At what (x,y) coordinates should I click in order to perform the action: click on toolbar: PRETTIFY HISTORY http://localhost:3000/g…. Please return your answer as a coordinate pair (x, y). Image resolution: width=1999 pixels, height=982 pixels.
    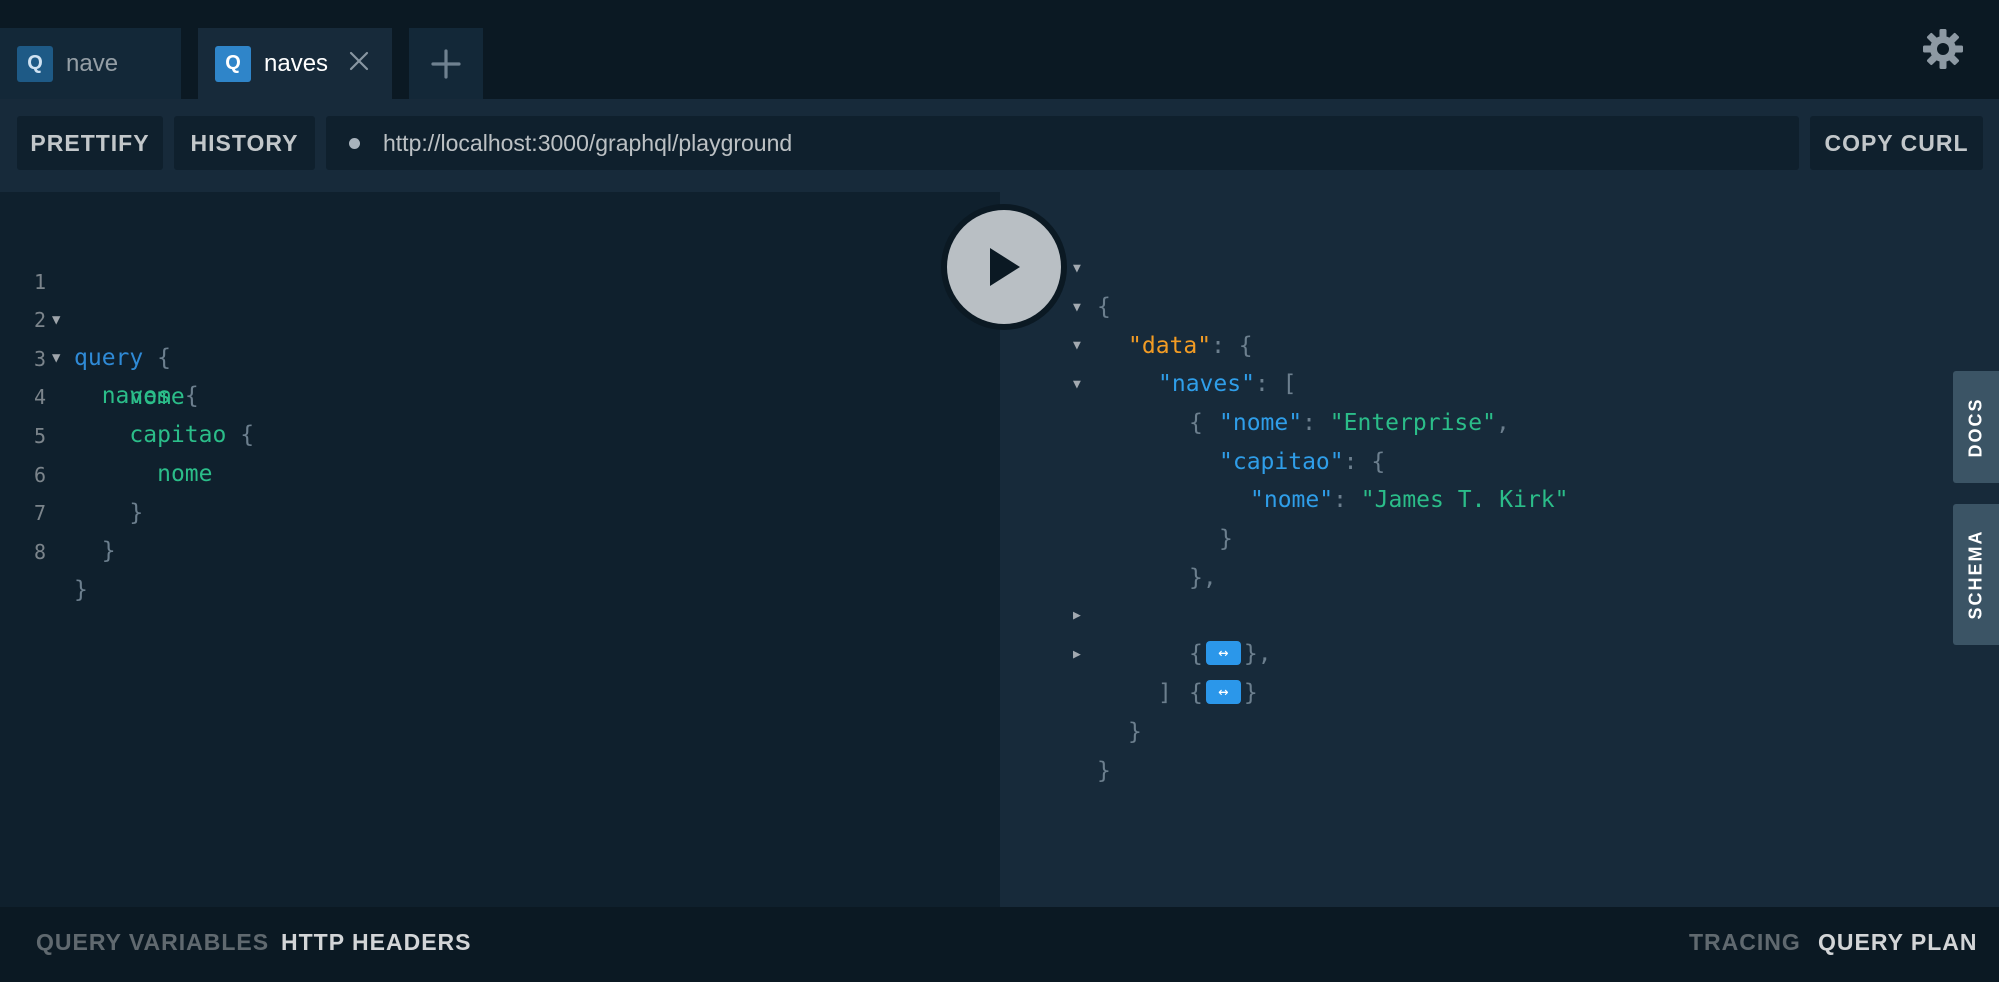
    Looking at the image, I should click on (999, 145).